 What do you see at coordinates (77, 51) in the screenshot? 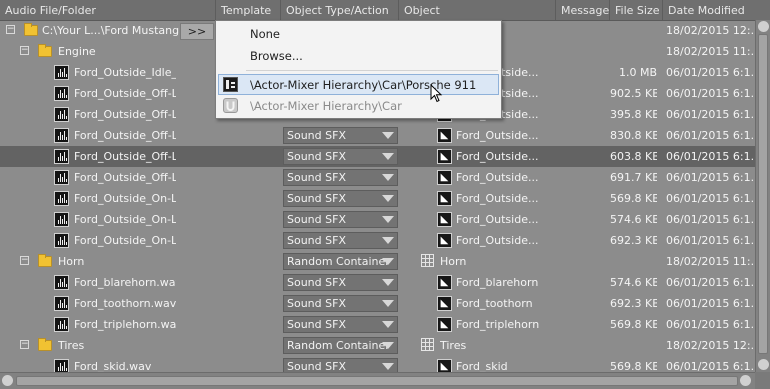
I see `row-name: Engine` at bounding box center [77, 51].